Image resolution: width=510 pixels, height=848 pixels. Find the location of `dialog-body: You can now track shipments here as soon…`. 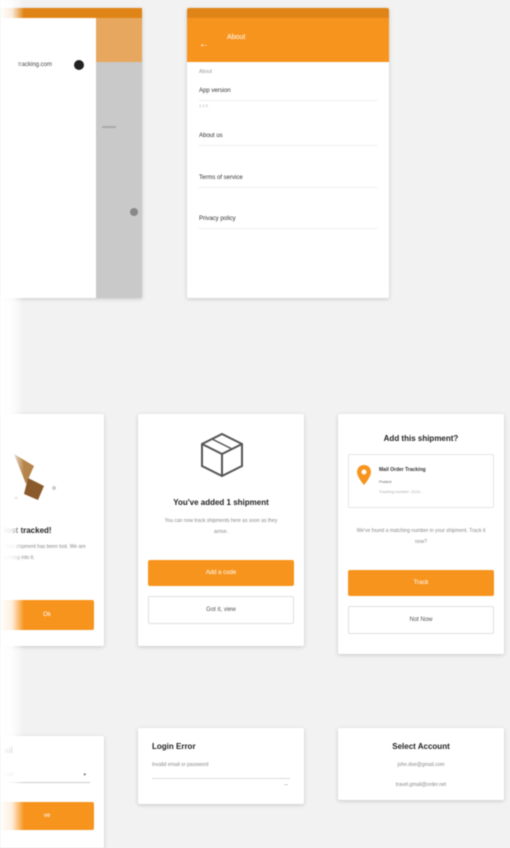

dialog-body: You can now track shipments here as soon… is located at coordinates (221, 526).